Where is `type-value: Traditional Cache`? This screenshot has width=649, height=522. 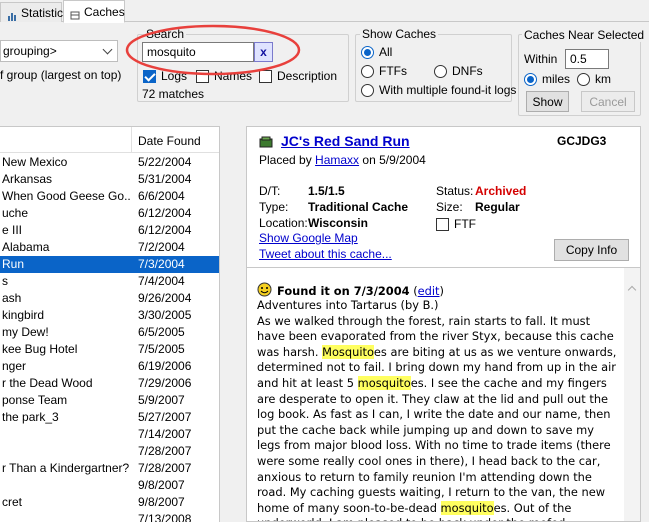 type-value: Traditional Cache is located at coordinates (358, 207).